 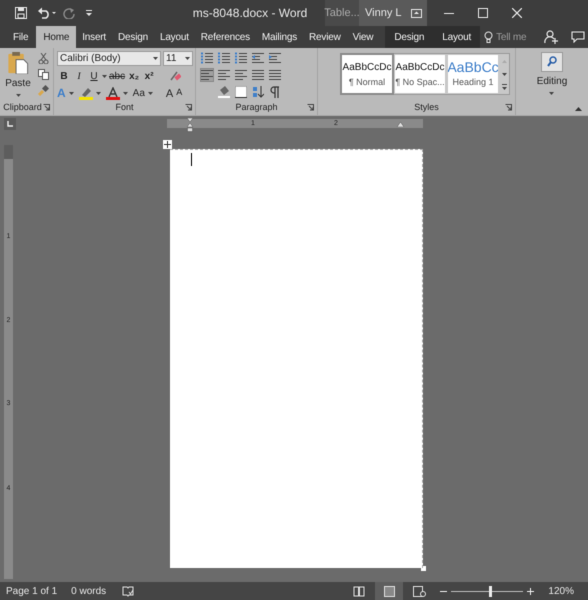 What do you see at coordinates (85, 93) in the screenshot?
I see `highlighter-icon` at bounding box center [85, 93].